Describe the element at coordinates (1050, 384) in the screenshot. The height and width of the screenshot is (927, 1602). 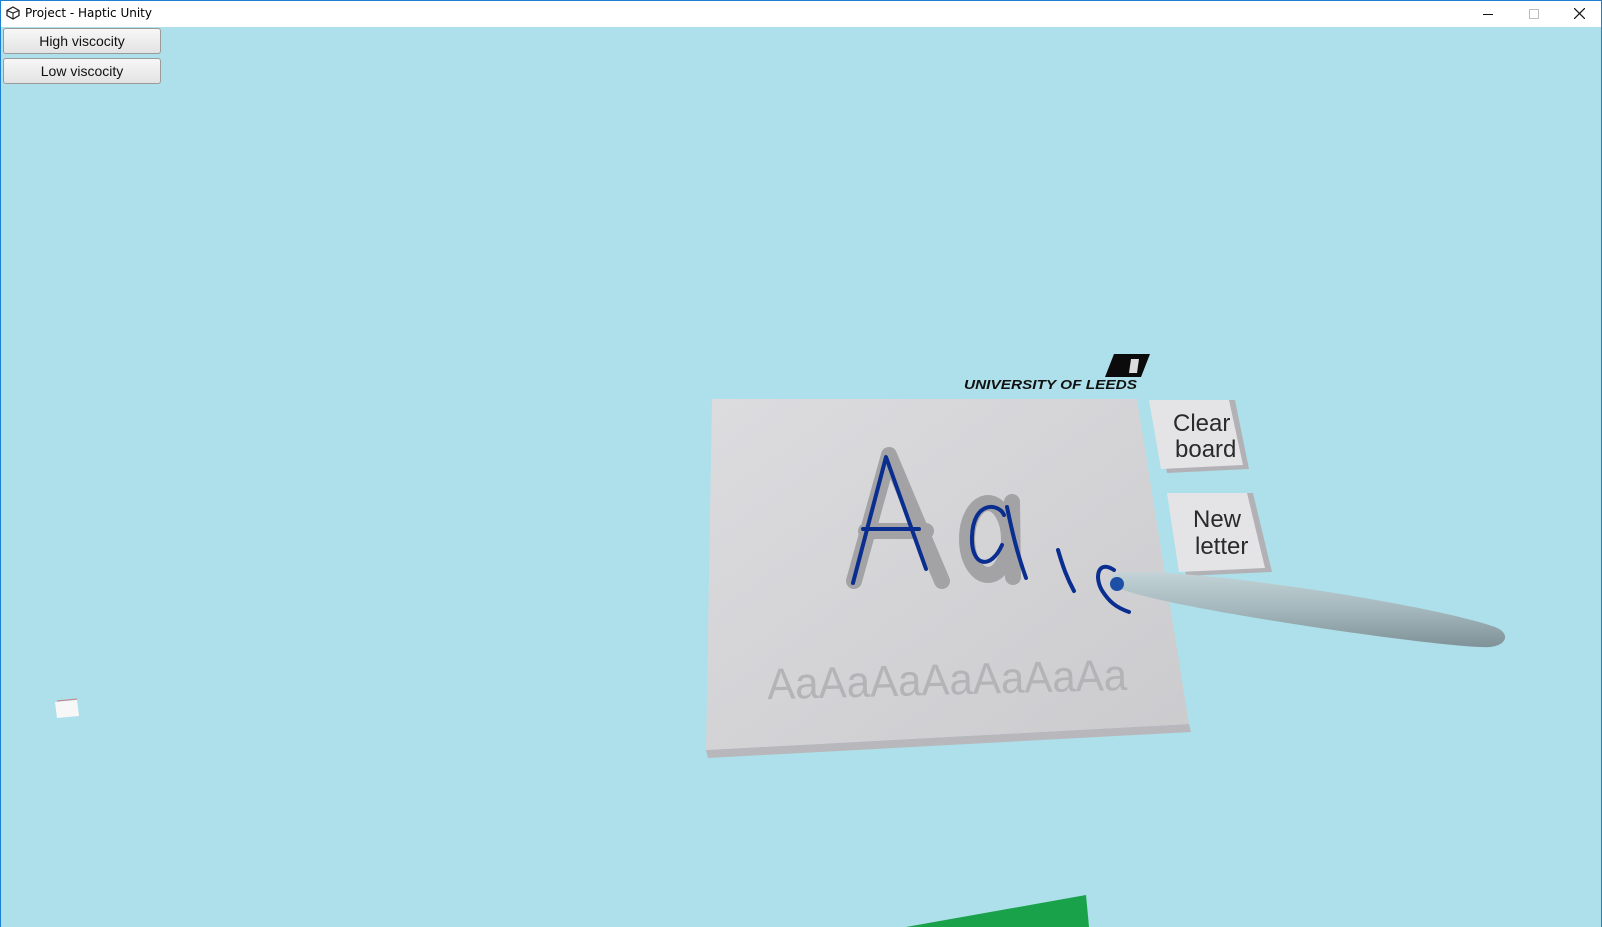
I see `university-logo-text: UNIVERSITY OF LEEDS` at that location.